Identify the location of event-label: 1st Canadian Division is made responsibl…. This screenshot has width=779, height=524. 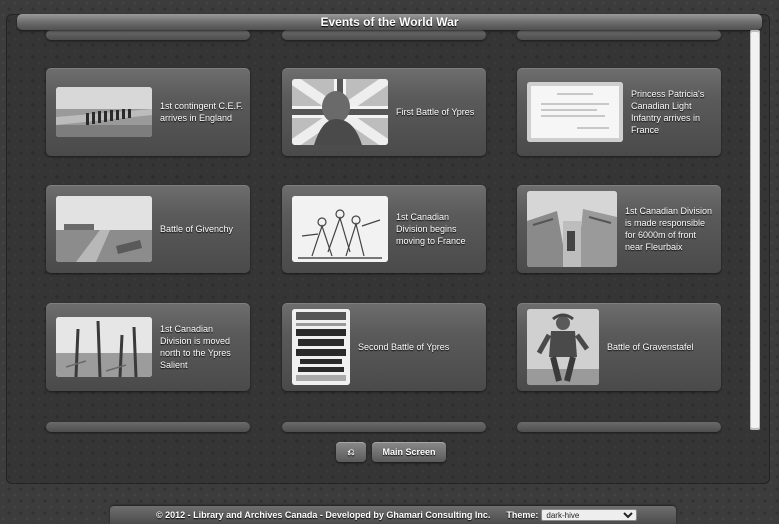
(669, 229).